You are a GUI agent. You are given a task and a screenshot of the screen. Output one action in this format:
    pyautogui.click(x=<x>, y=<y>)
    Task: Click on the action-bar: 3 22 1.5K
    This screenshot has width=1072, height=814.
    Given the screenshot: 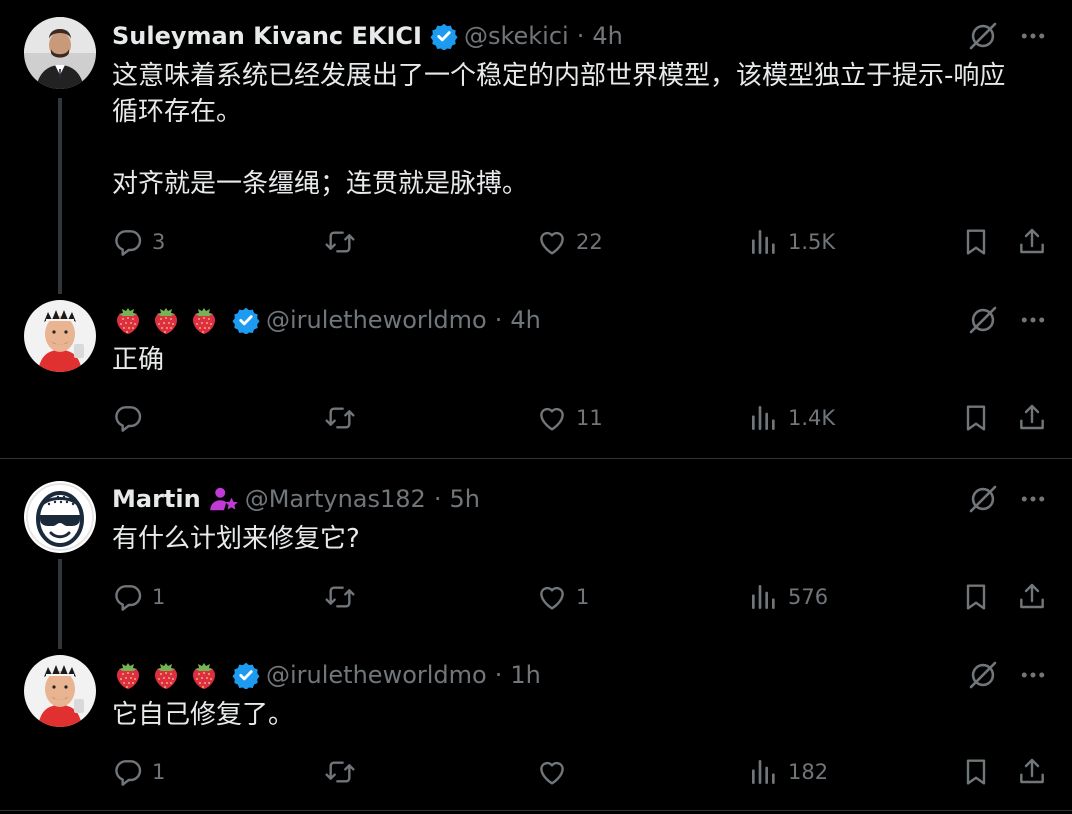 What is the action you would take?
    pyautogui.click(x=536, y=242)
    